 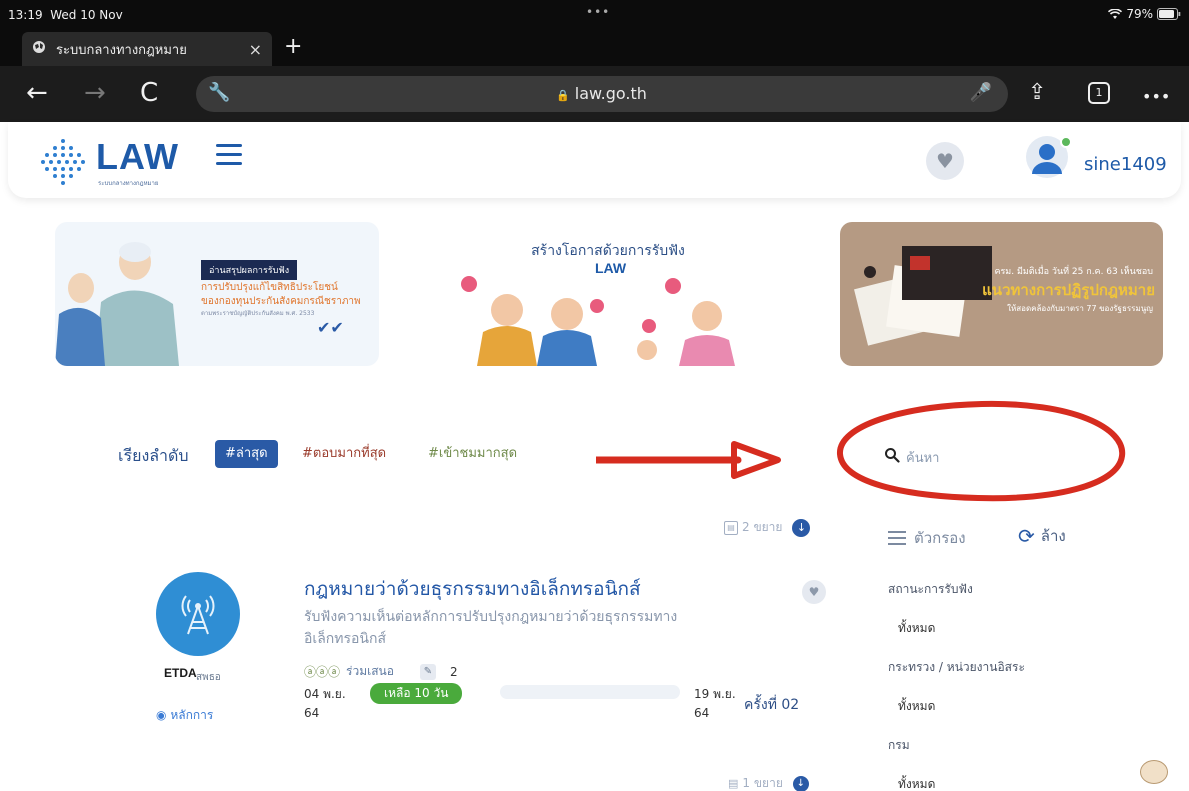 I want to click on filter-group-label: กรม, so click(x=899, y=745).